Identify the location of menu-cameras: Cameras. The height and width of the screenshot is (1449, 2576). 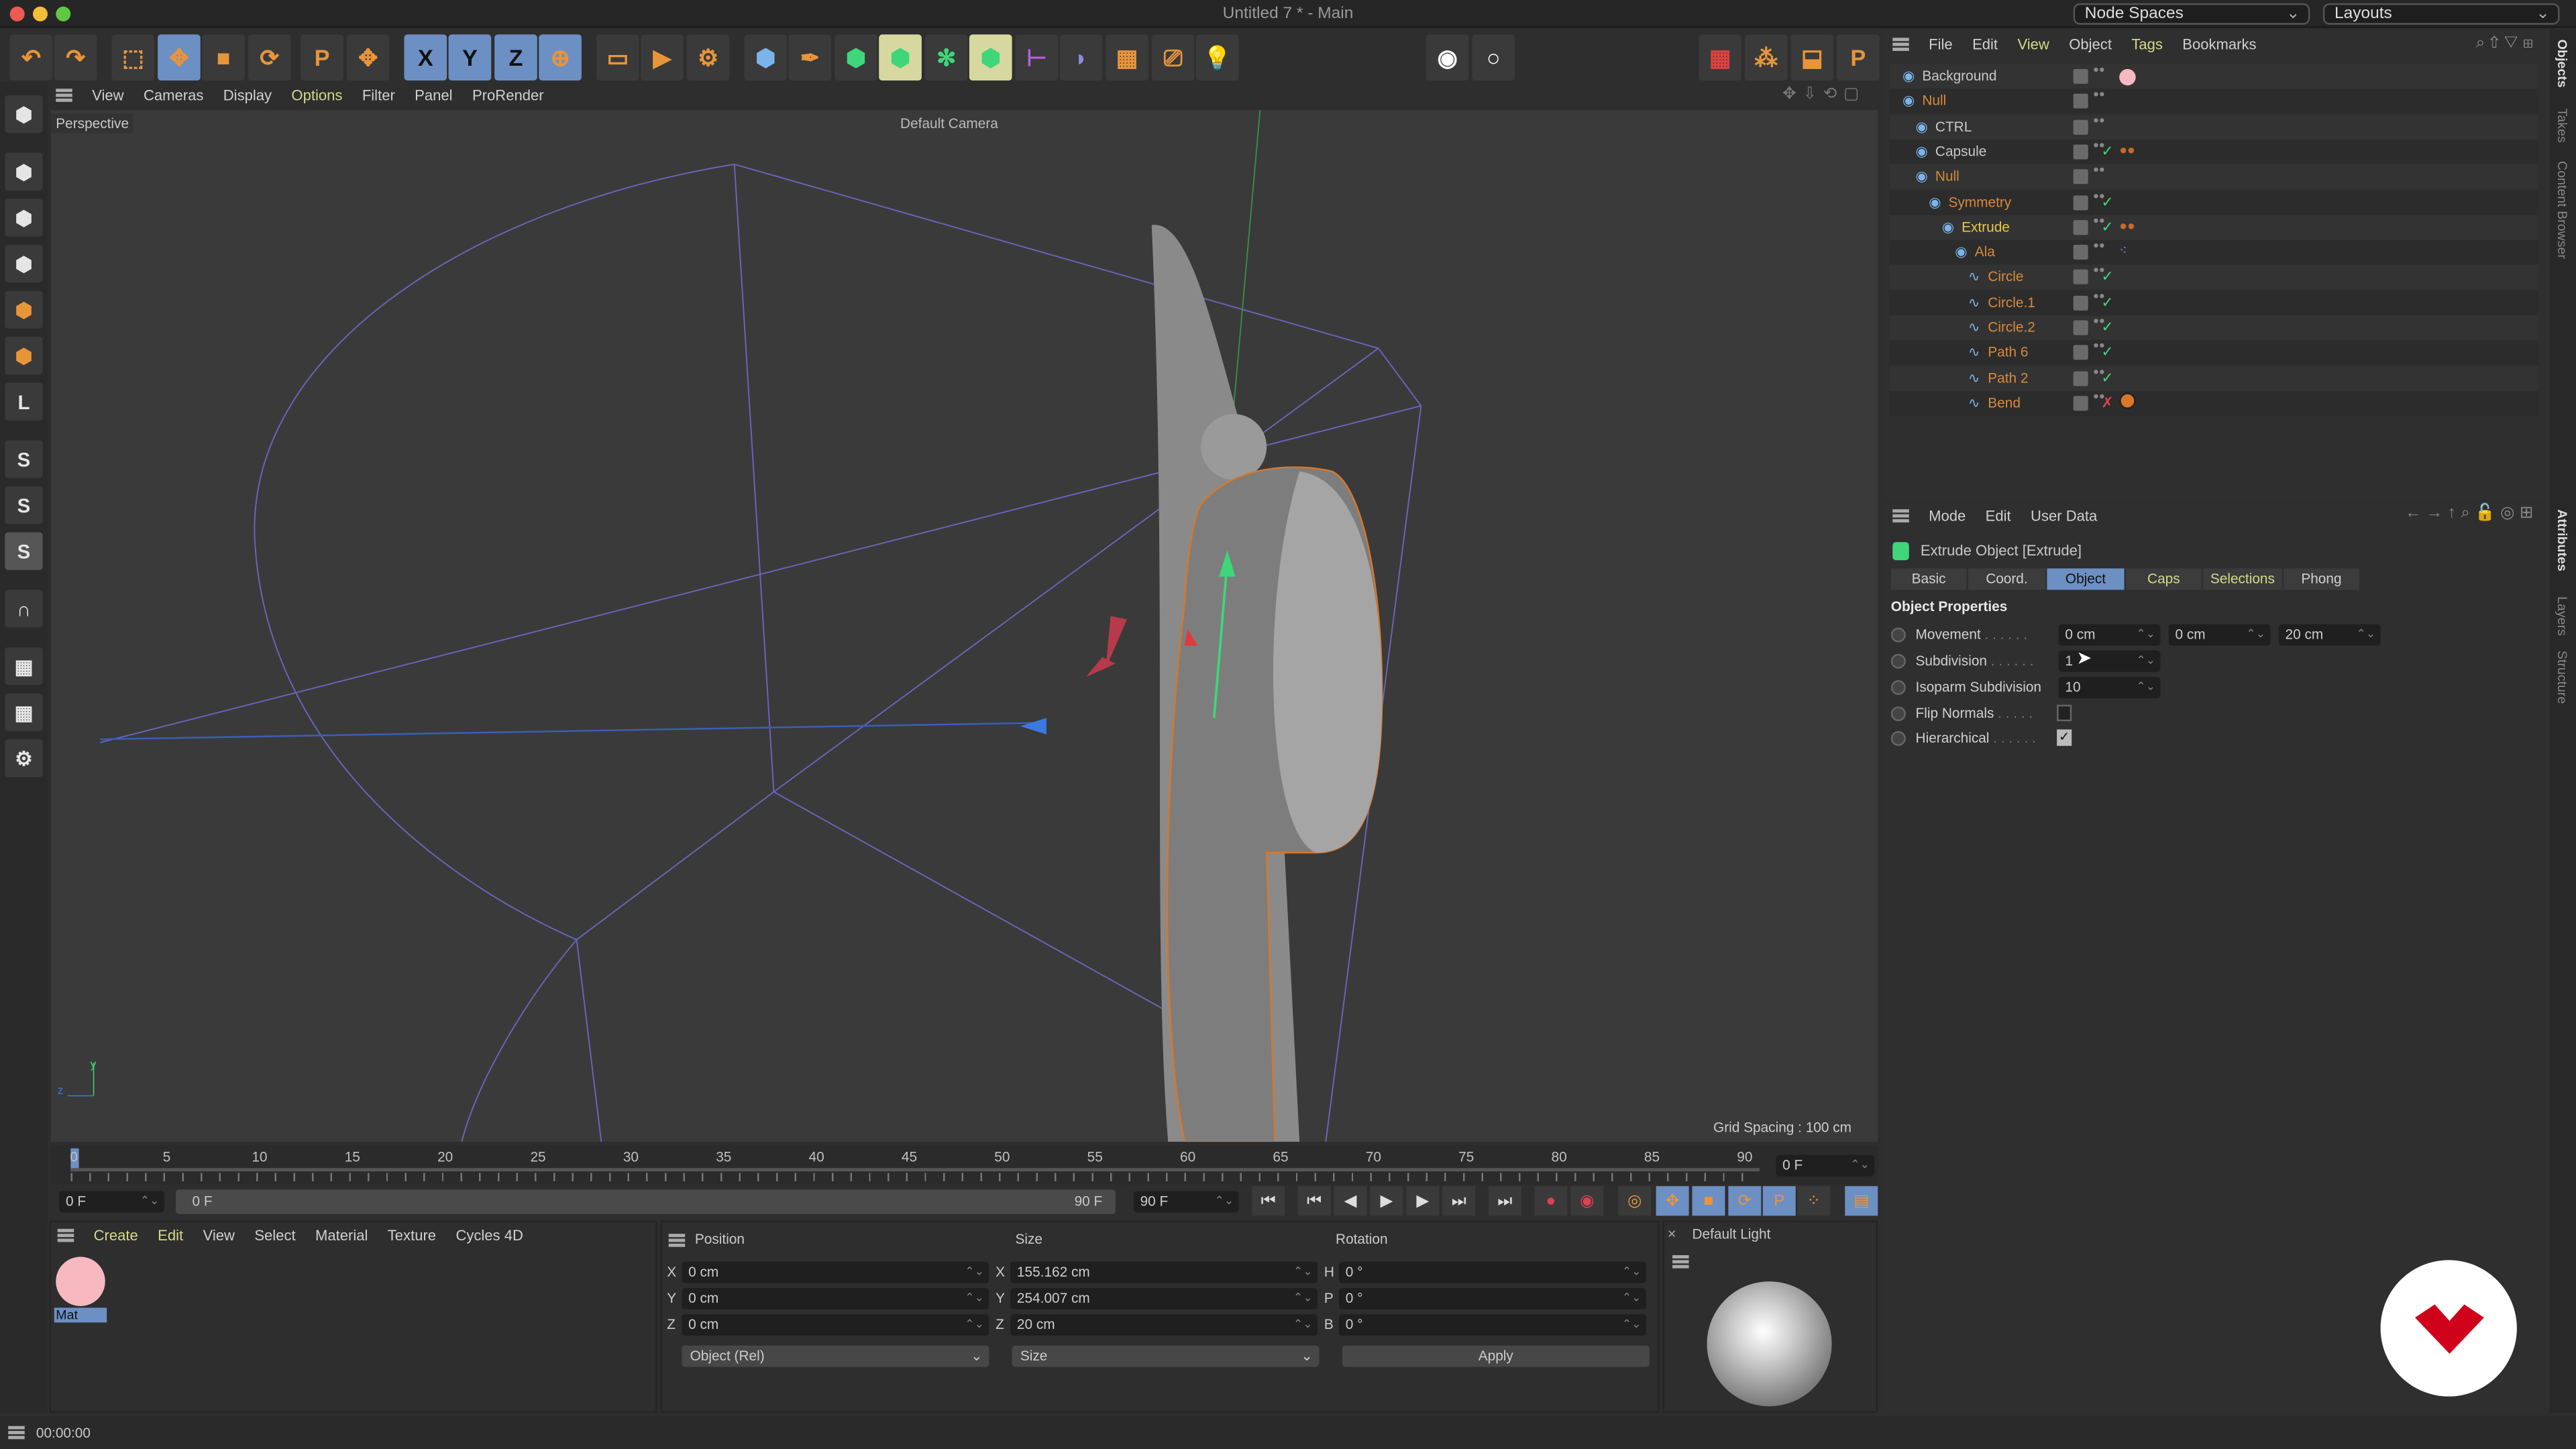
(173, 95).